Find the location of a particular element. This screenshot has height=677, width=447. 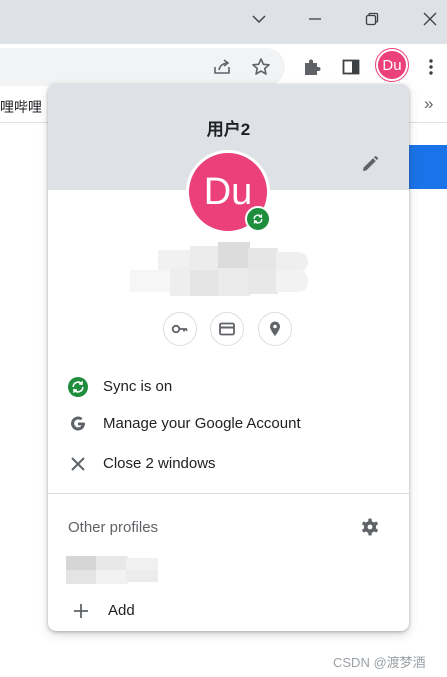

tab-search-button is located at coordinates (259, 19).